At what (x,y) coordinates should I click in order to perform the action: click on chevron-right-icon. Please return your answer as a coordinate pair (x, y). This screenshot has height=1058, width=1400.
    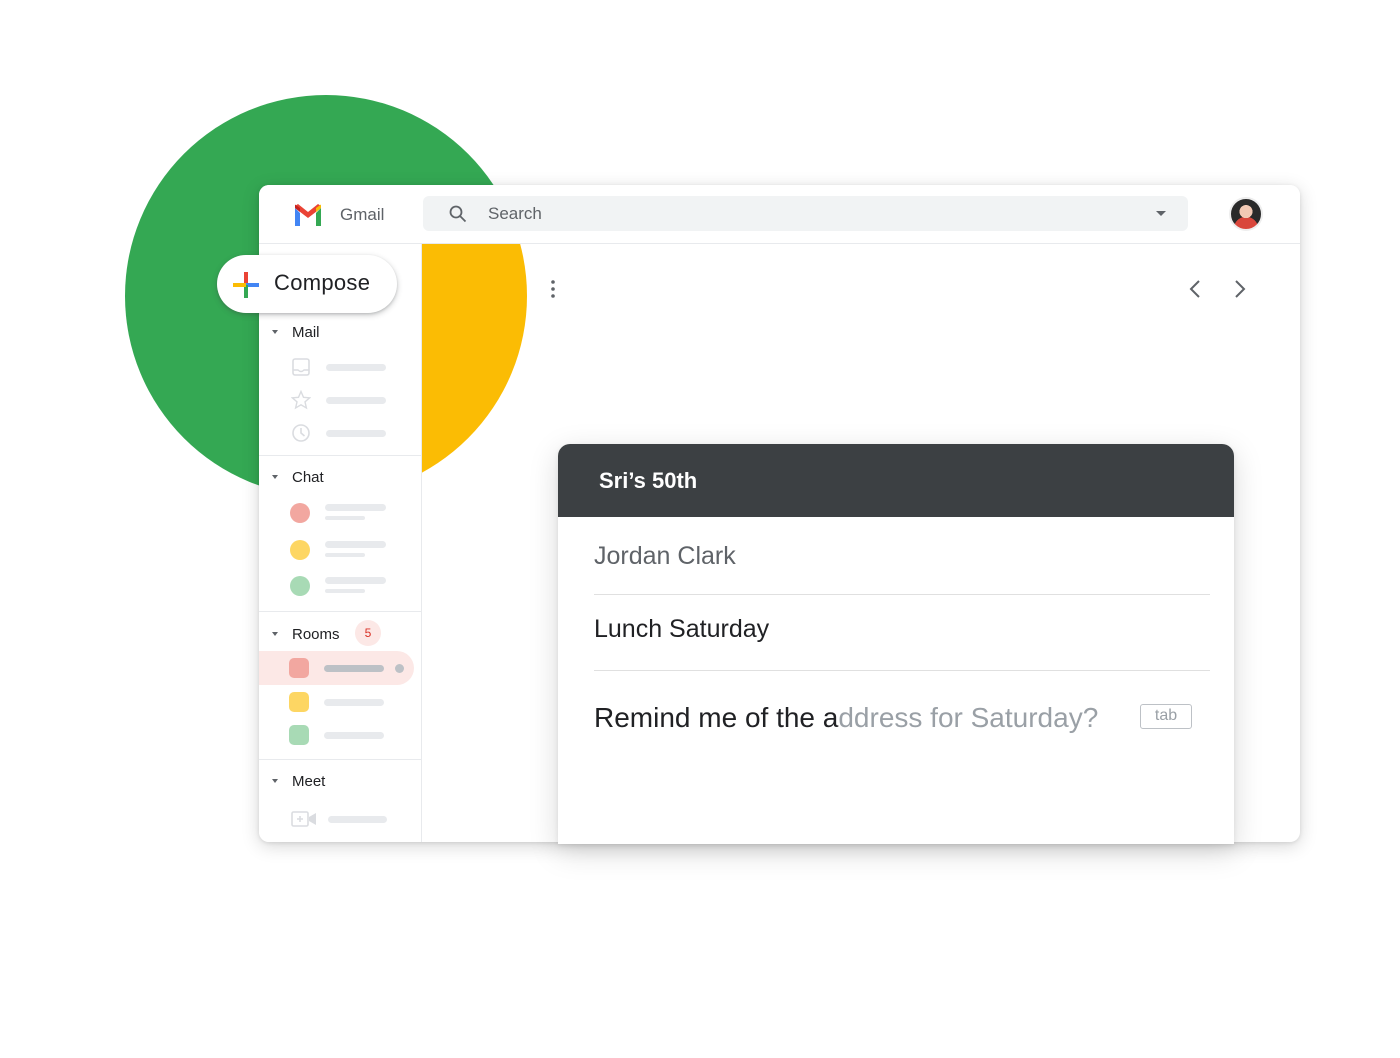
    Looking at the image, I should click on (1239, 289).